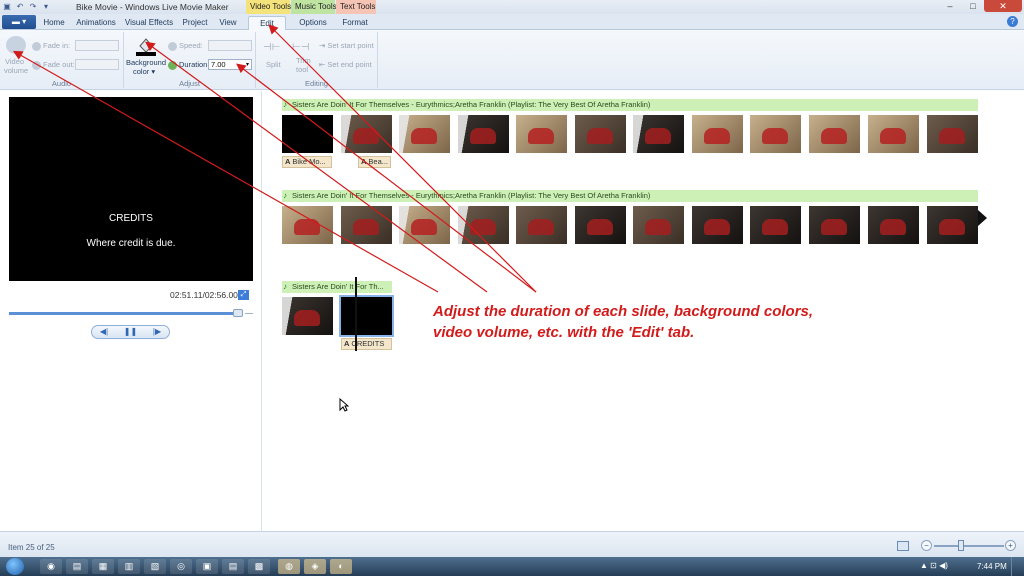  I want to click on system-tray: ▲ ⊡ ◀), so click(934, 565).